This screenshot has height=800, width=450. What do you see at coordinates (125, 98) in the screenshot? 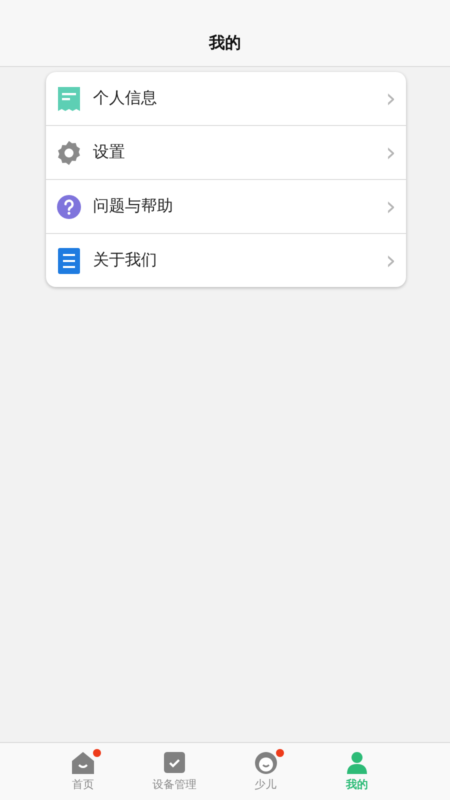
I see `menu-label: 个人信息` at bounding box center [125, 98].